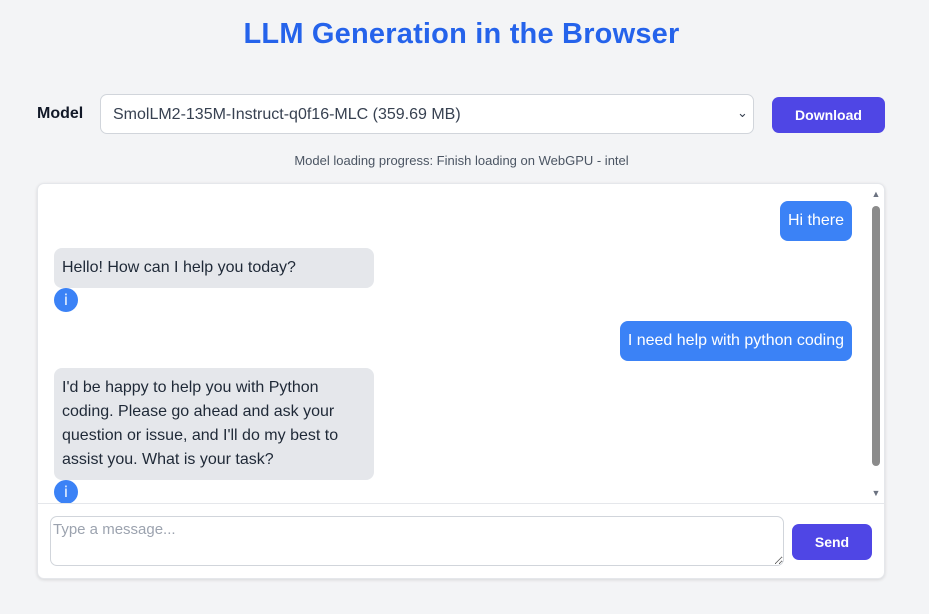  I want to click on scrollbar-thumb, so click(876, 336).